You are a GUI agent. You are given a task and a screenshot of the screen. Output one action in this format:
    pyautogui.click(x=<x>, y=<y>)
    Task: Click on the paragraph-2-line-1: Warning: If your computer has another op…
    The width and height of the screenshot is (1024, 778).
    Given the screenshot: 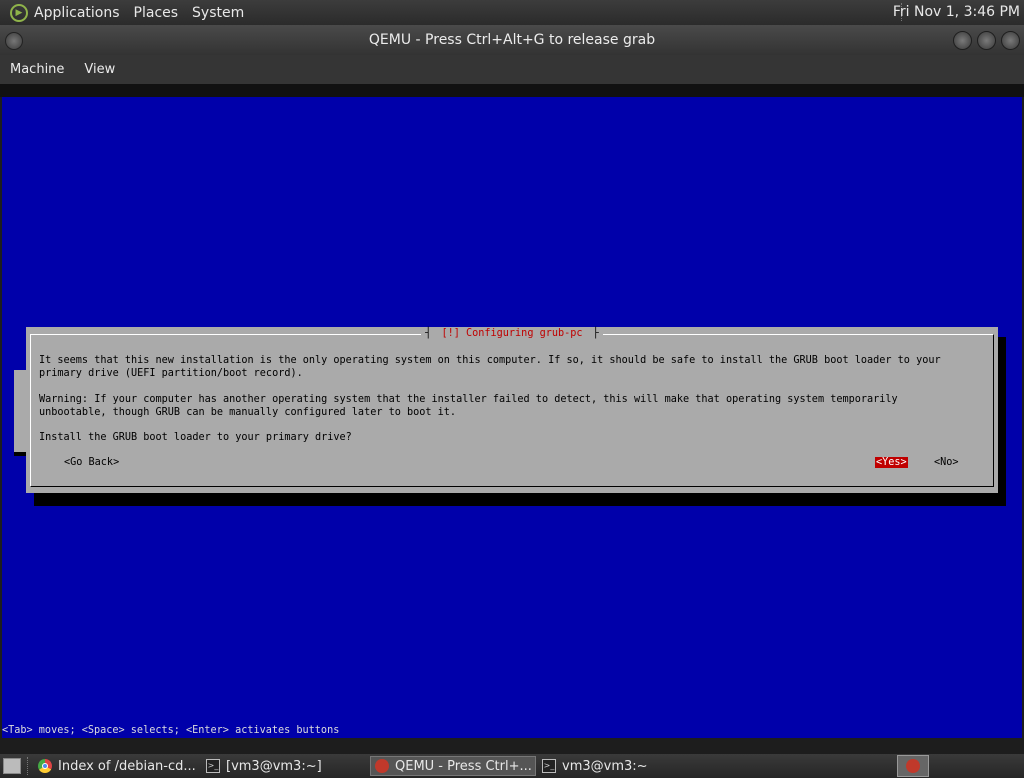 What is the action you would take?
    pyautogui.click(x=468, y=399)
    